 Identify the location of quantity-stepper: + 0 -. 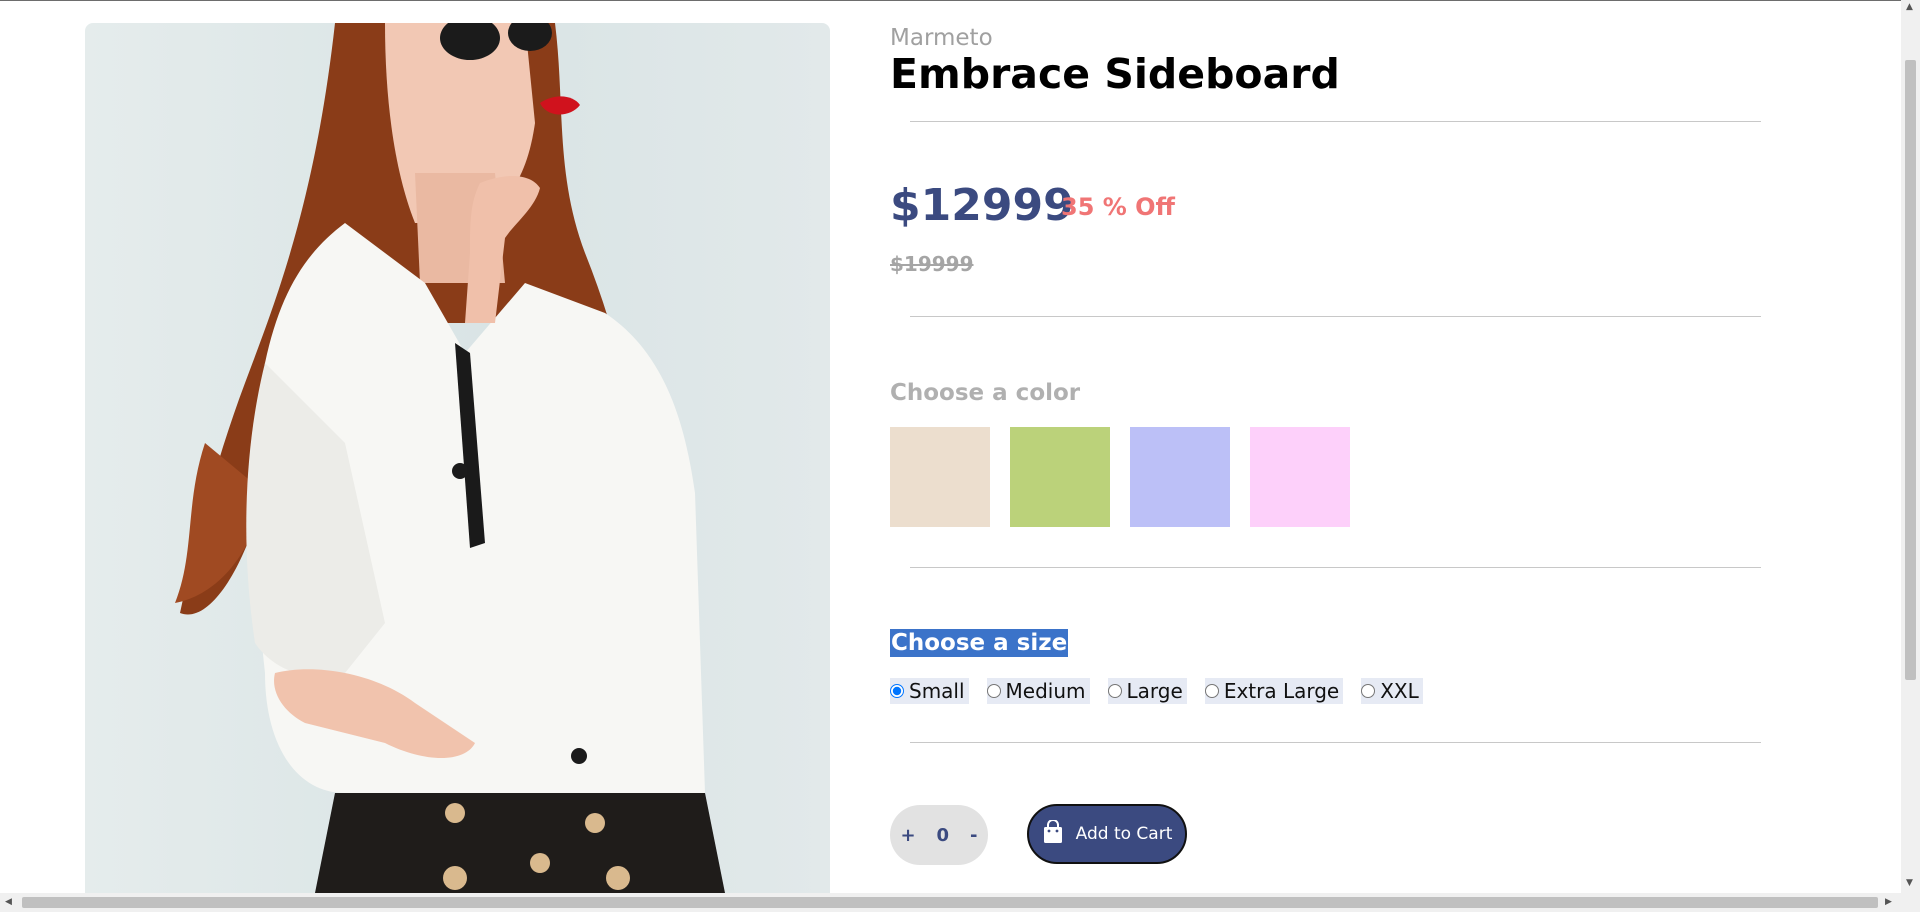
(939, 835).